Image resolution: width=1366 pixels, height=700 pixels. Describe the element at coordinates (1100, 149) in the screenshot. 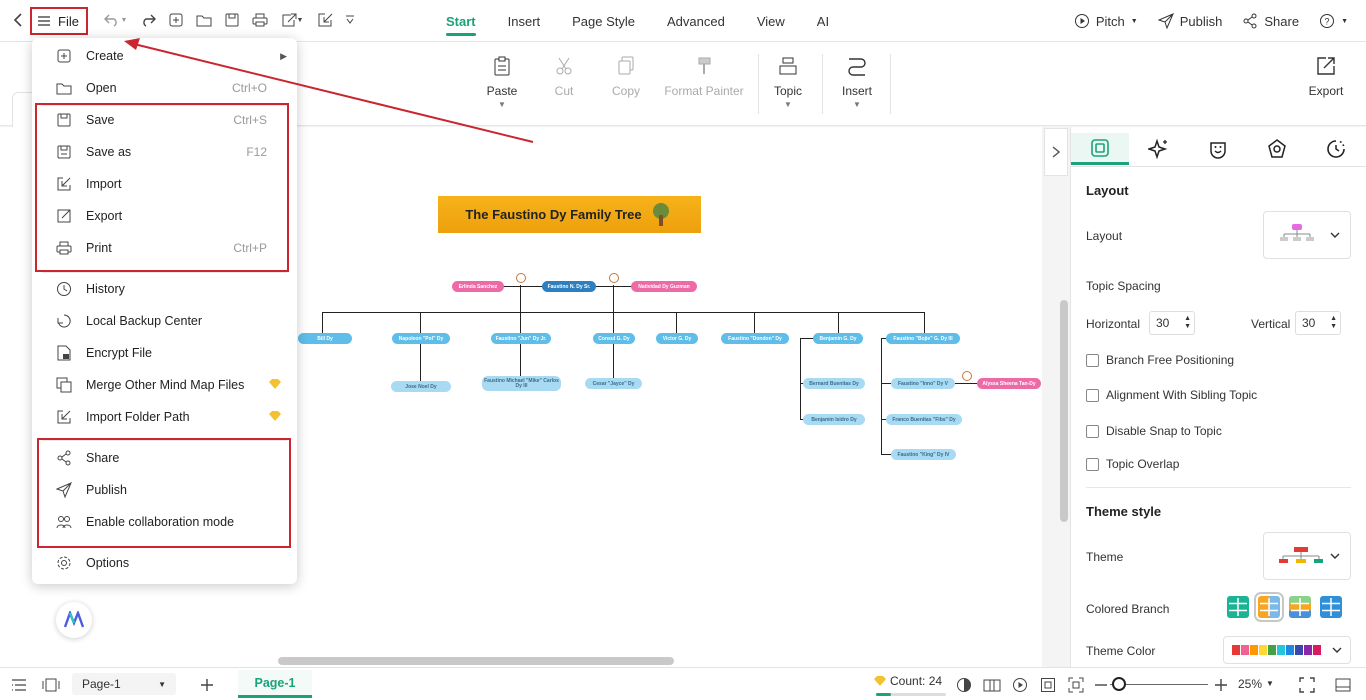

I see `tab-style` at that location.